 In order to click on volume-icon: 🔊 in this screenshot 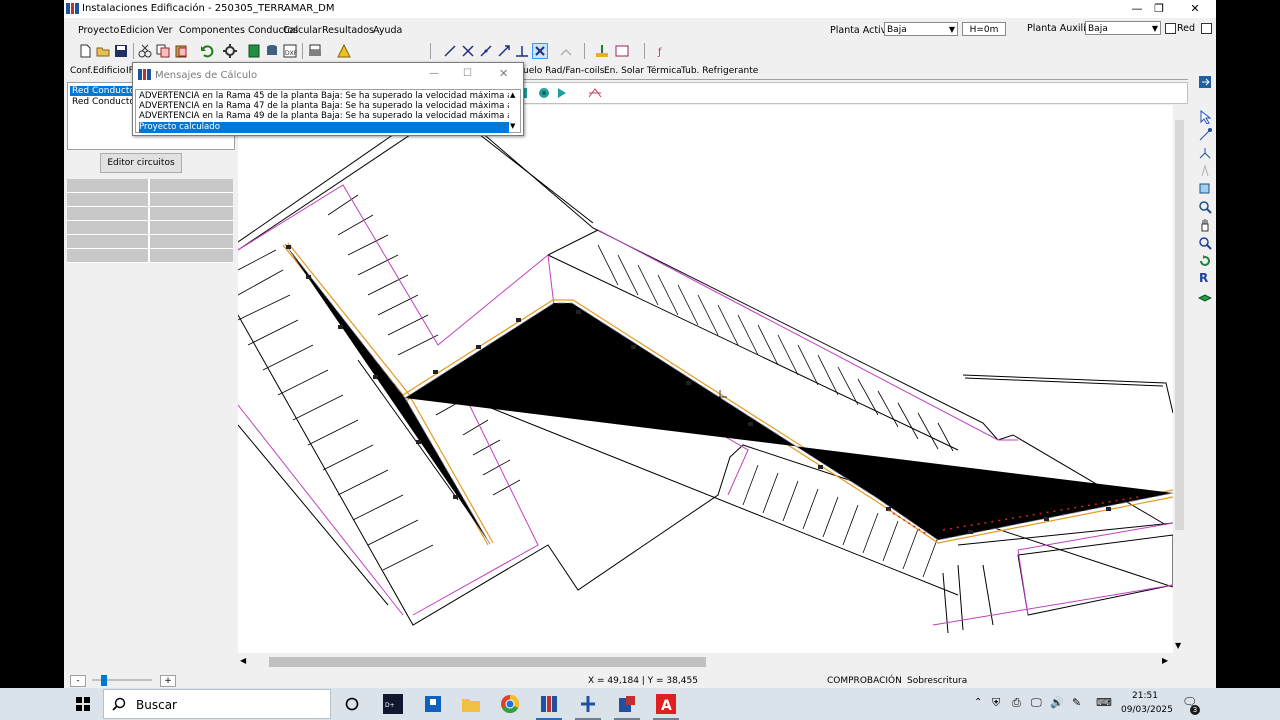, I will do `click(1057, 702)`.